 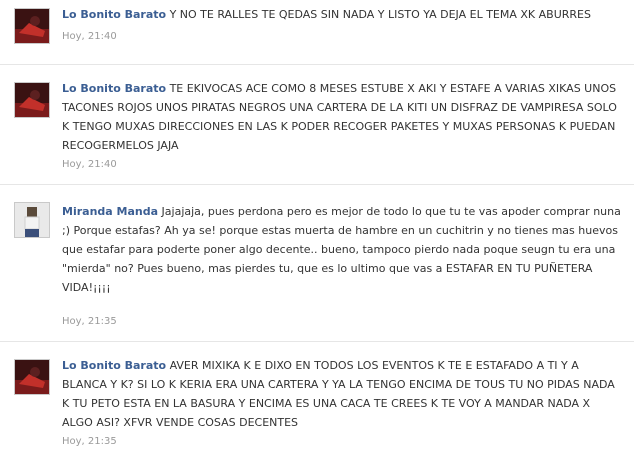 What do you see at coordinates (110, 211) in the screenshot?
I see `author-link: Miranda Manda` at bounding box center [110, 211].